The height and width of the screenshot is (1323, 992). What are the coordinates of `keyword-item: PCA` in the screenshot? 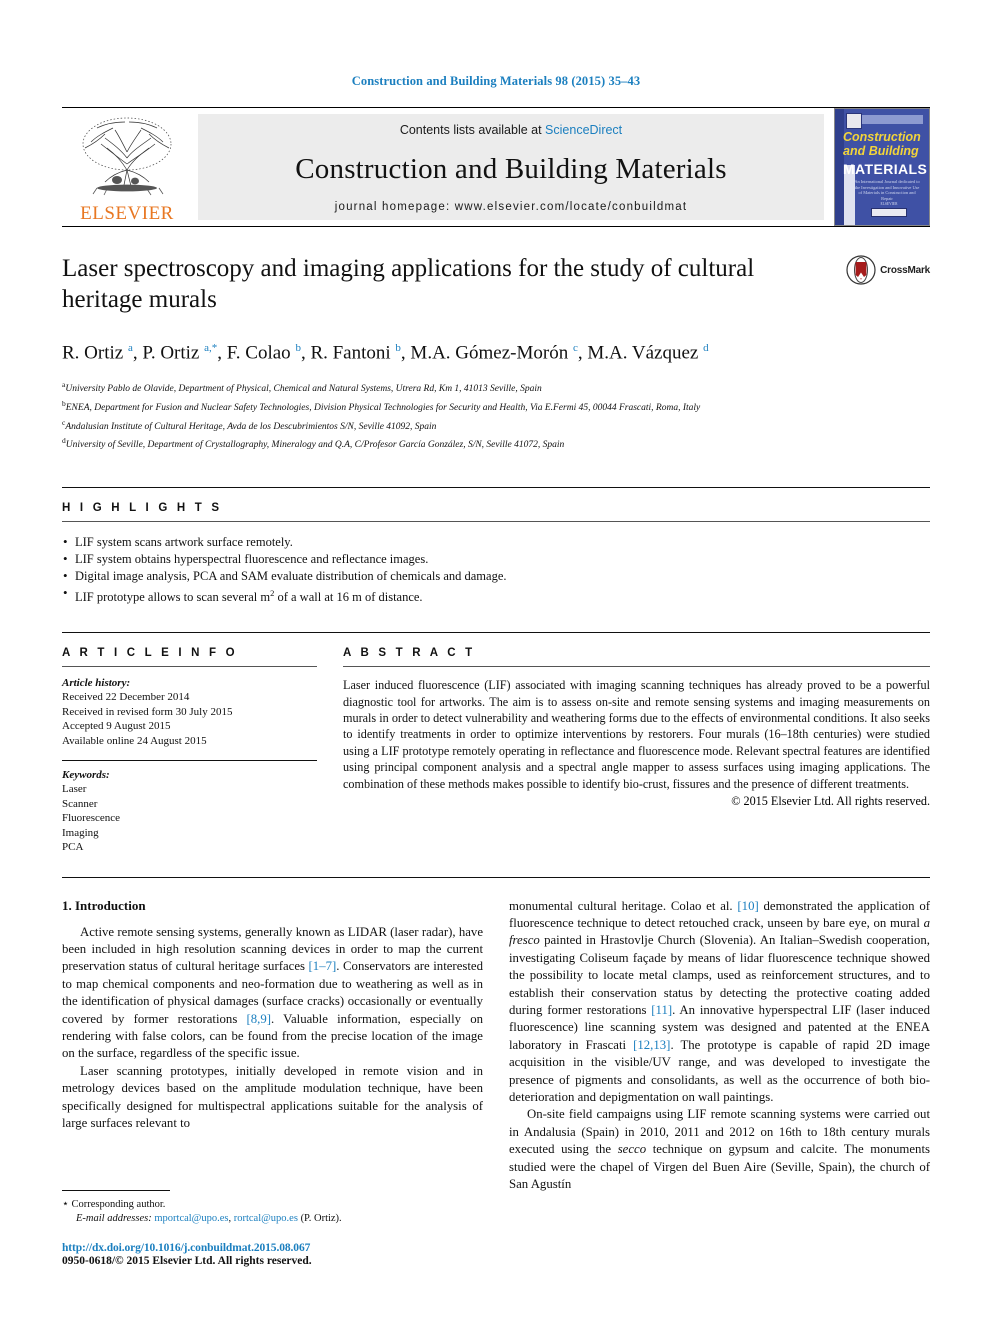 It's located at (73, 847).